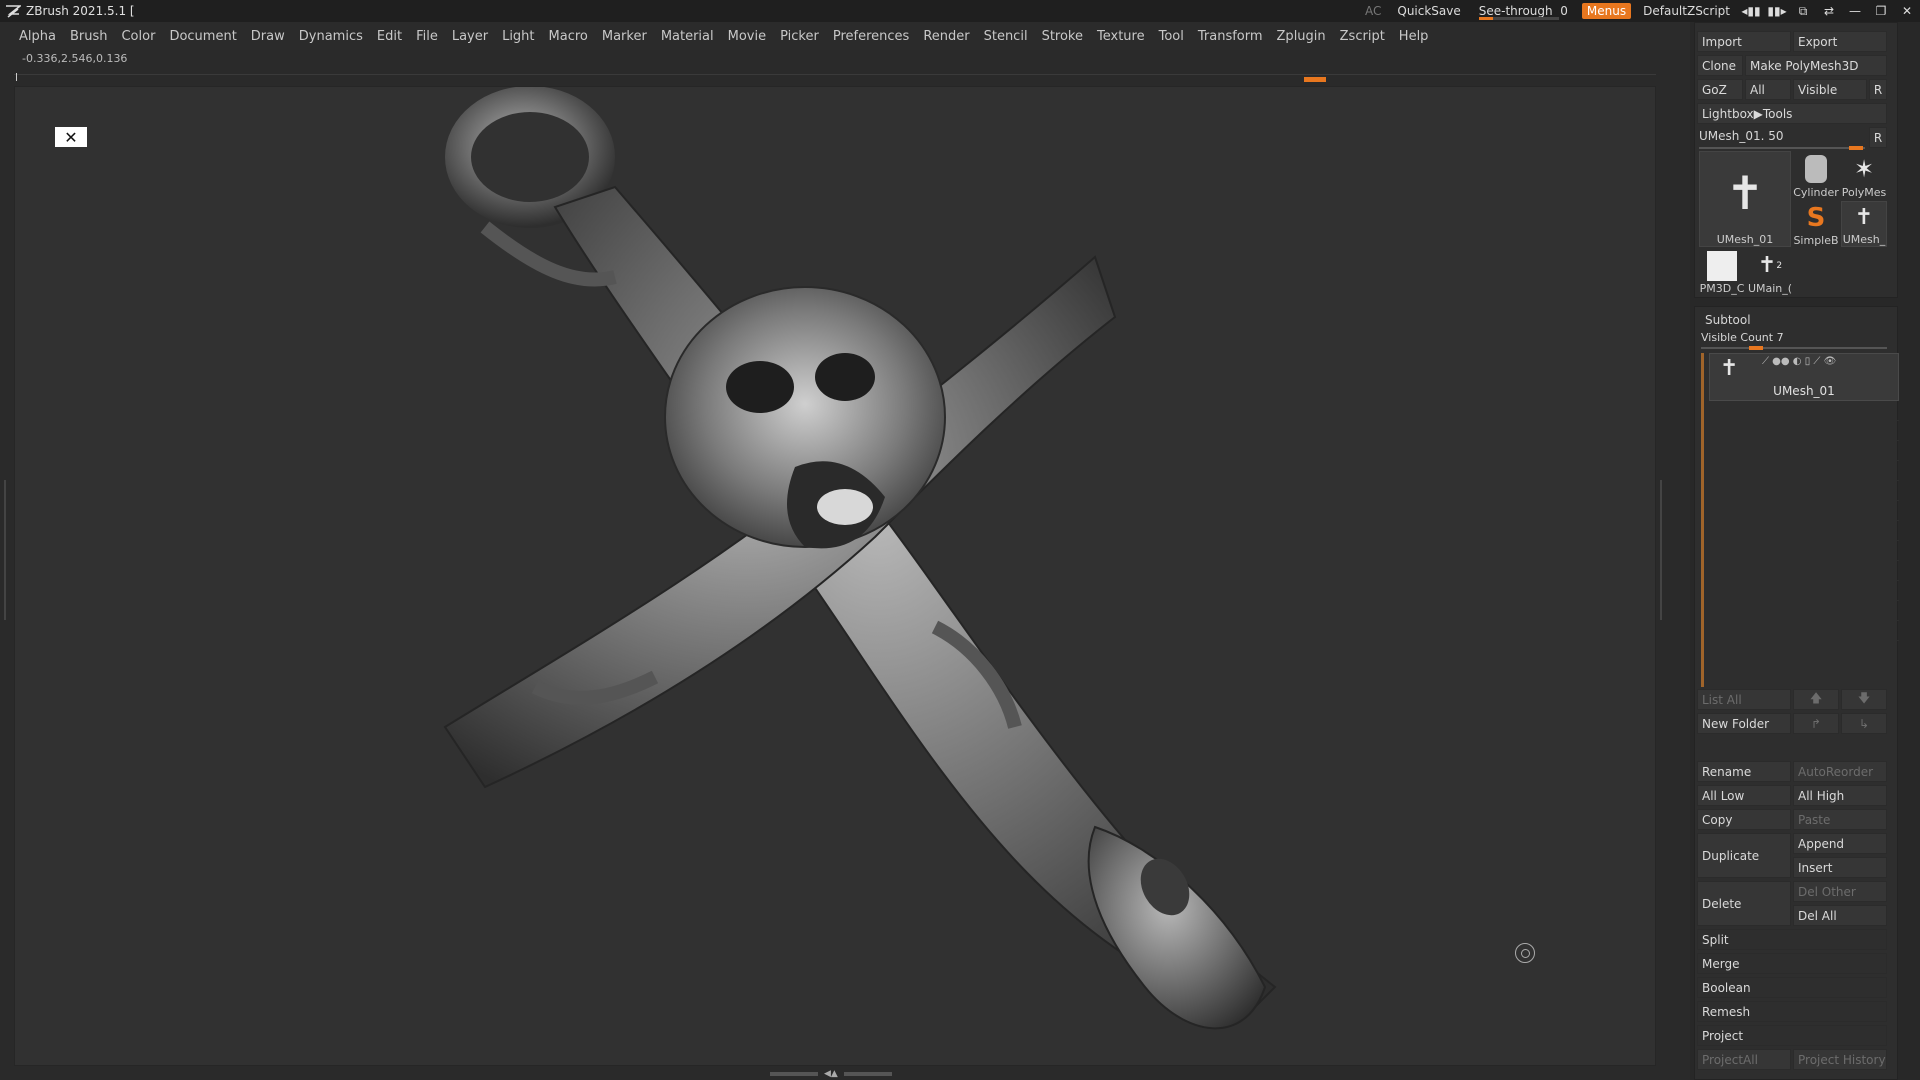  Describe the element at coordinates (1301, 36) in the screenshot. I see `menu-zplugin: Zplugin` at that location.